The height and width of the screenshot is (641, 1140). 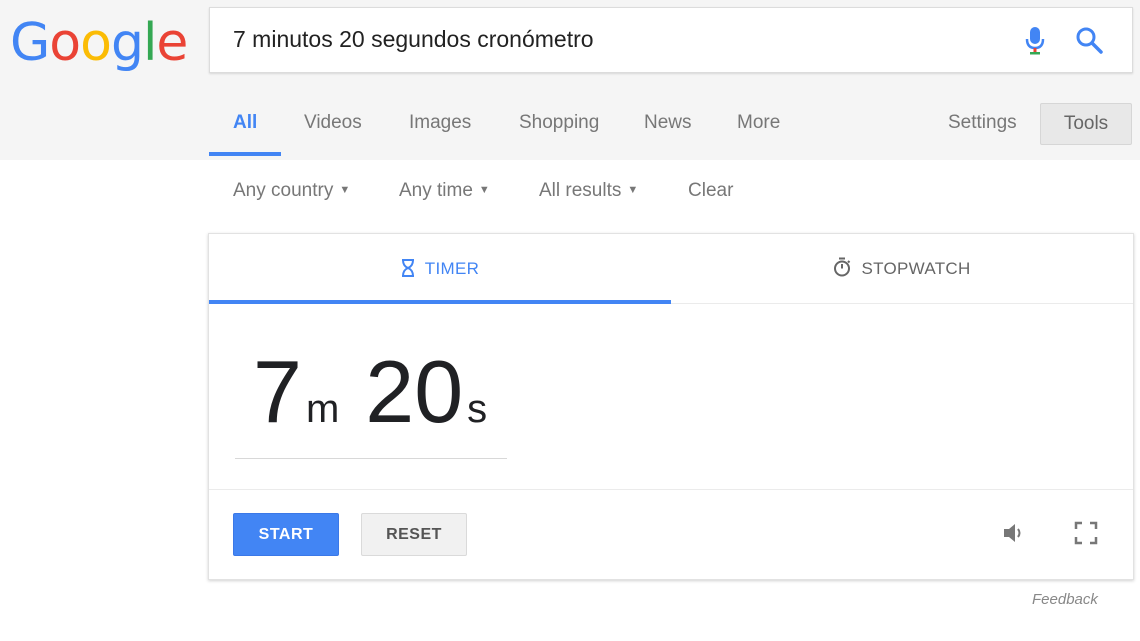 What do you see at coordinates (413, 39) in the screenshot?
I see `search-input: 7 minutos 20 segundos cronómetro` at bounding box center [413, 39].